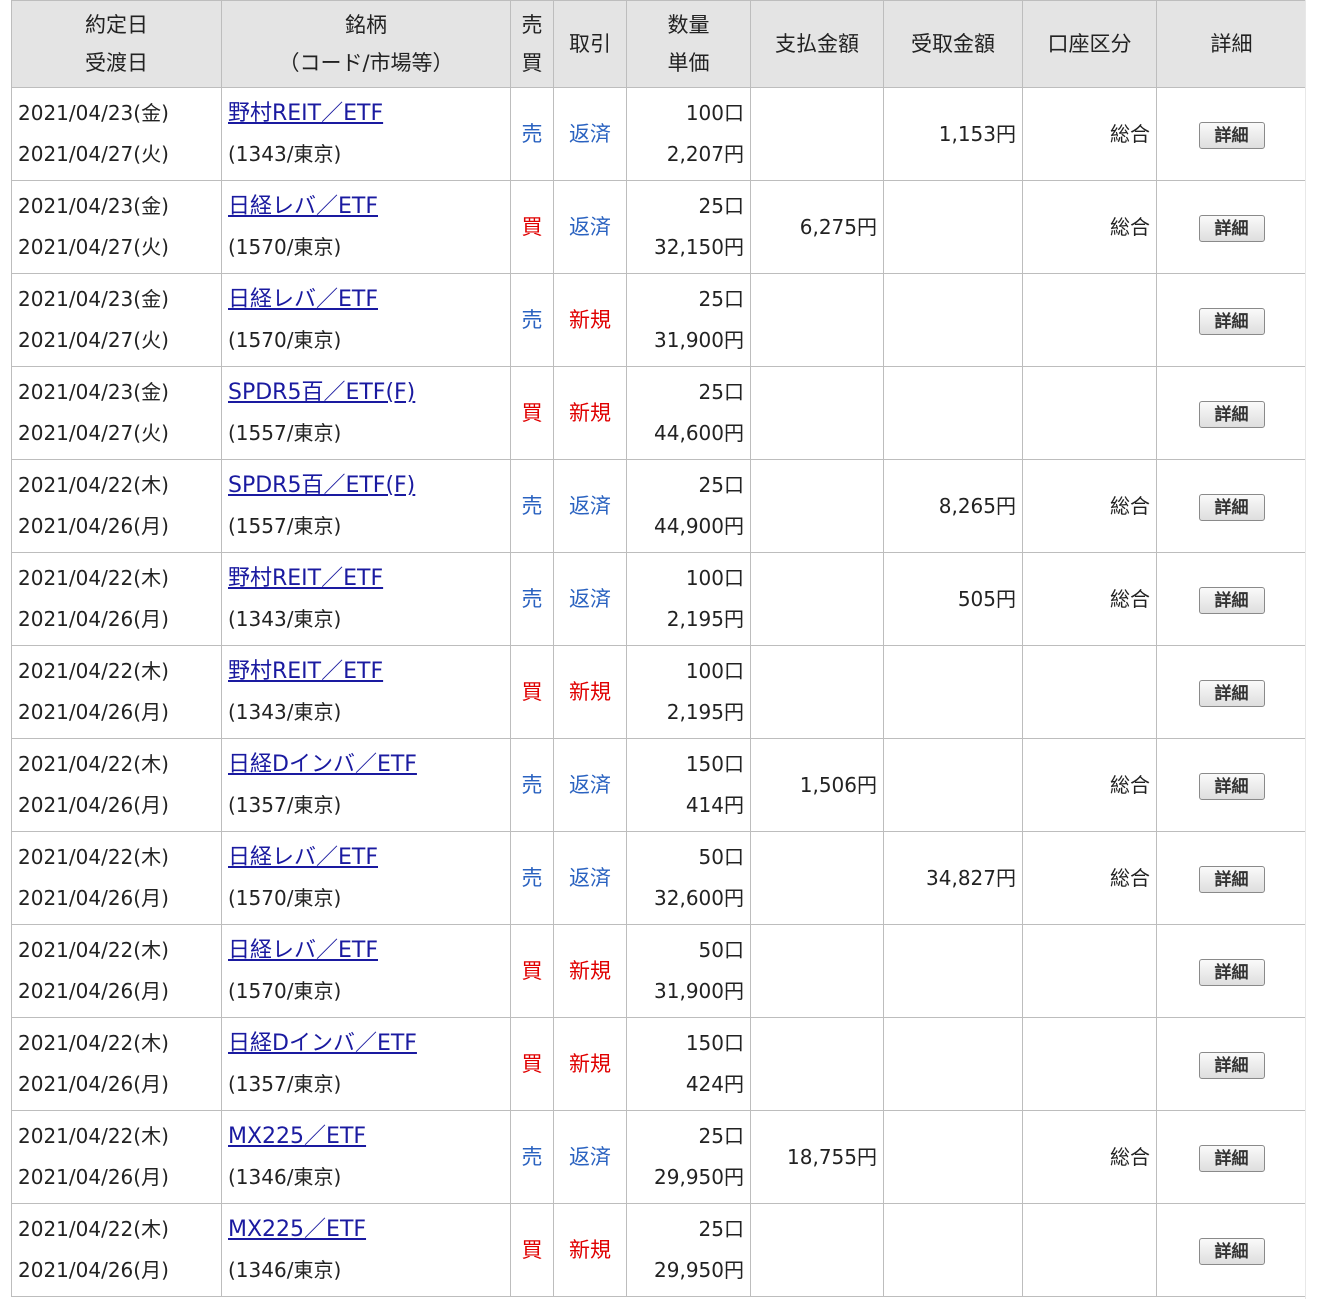  What do you see at coordinates (285, 526) in the screenshot?
I see `security-code: (1557/東京)` at bounding box center [285, 526].